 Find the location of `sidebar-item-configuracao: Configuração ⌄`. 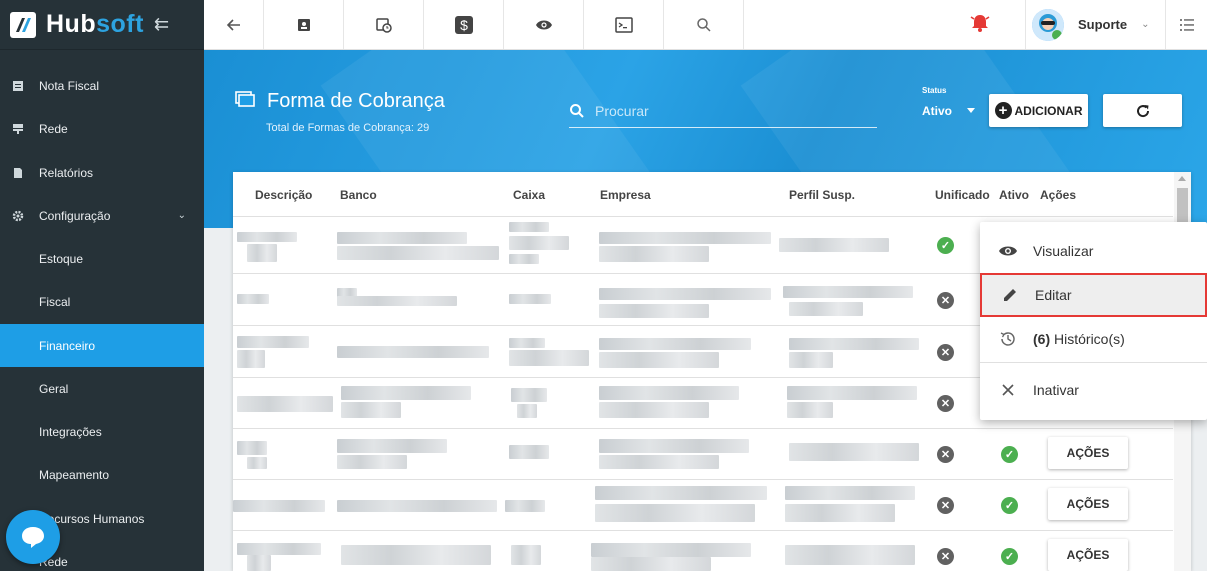

sidebar-item-configuracao: Configuração ⌄ is located at coordinates (102, 215).